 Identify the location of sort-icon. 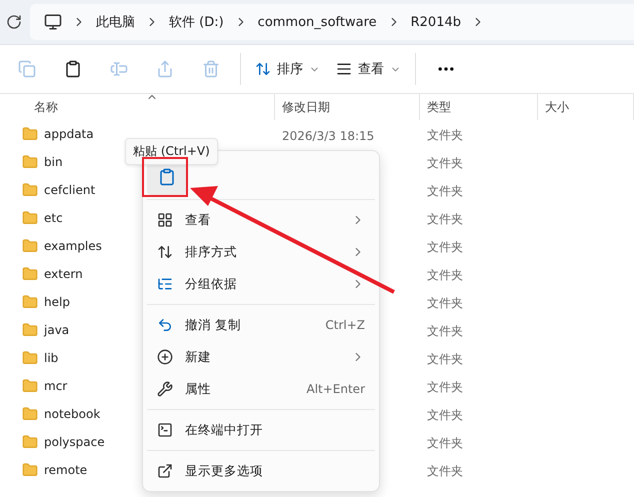
(165, 252).